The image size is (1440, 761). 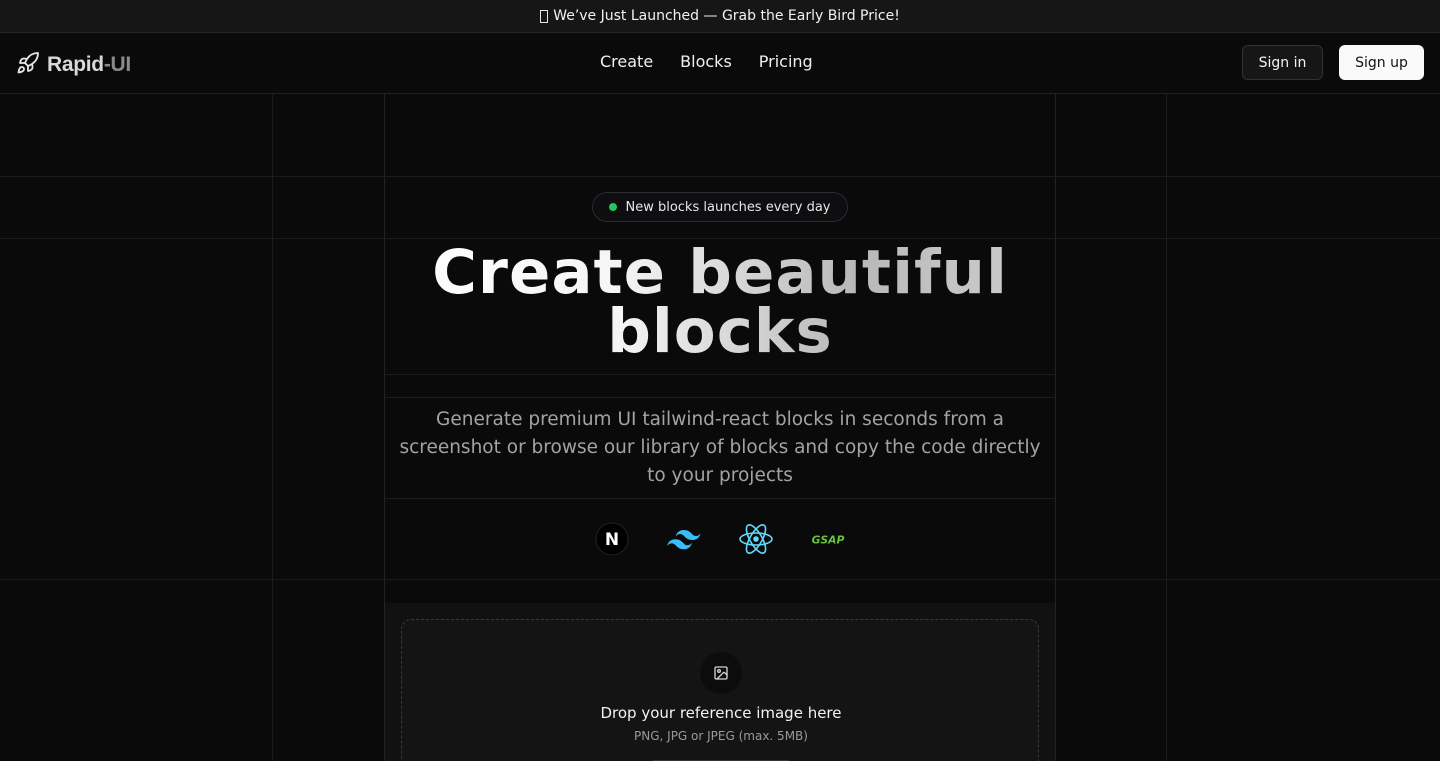 I want to click on hero-title-line2: blocks, so click(x=720, y=331).